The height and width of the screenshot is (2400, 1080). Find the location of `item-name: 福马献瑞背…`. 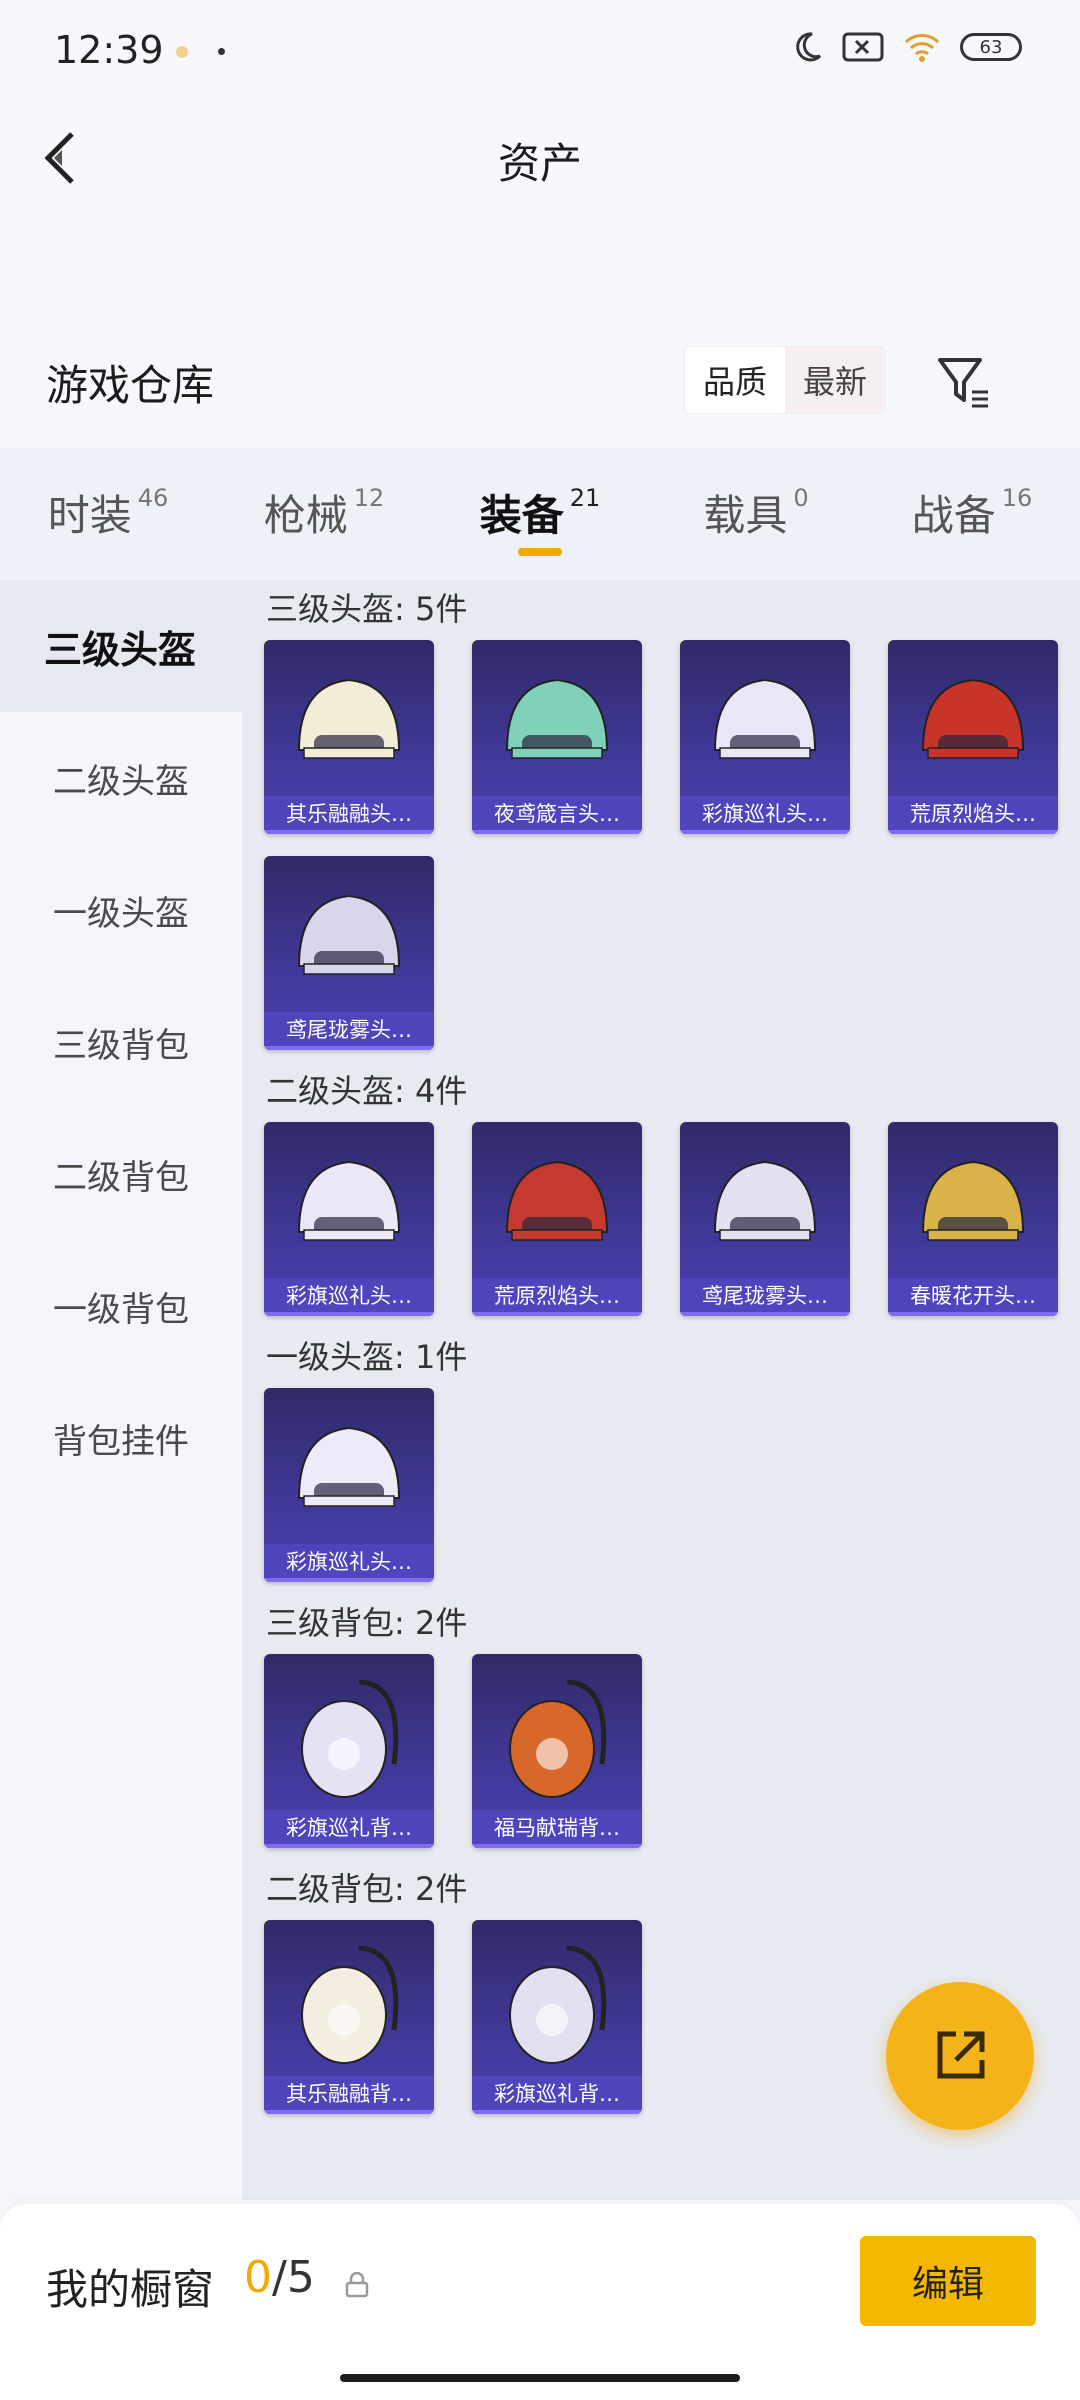

item-name: 福马献瑞背… is located at coordinates (557, 1829).